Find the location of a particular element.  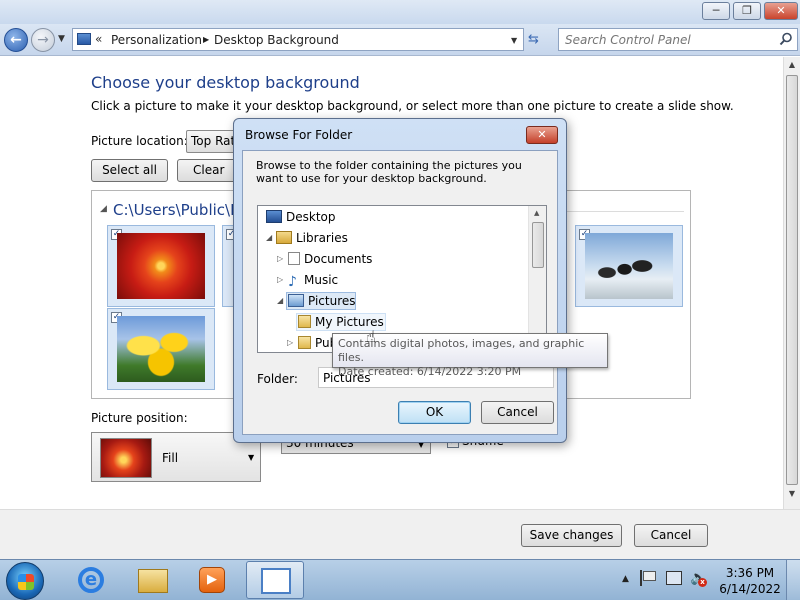

page-title: Choose your desktop background is located at coordinates (225, 82).